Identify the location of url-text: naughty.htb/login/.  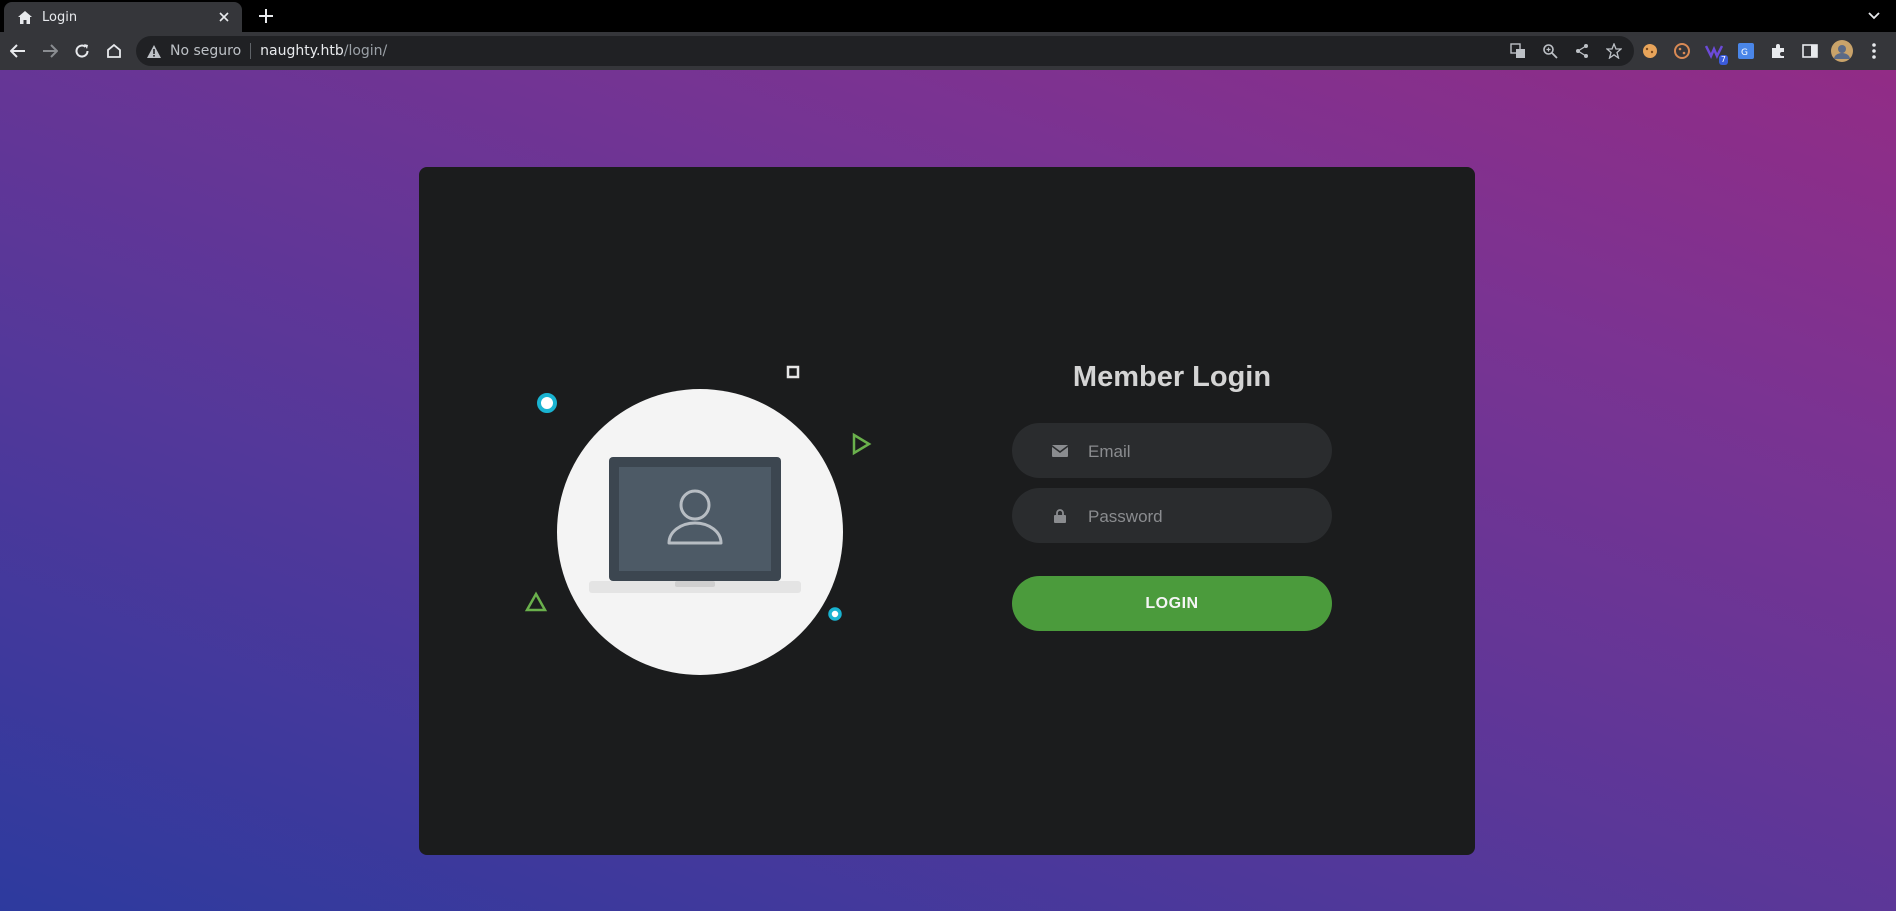
(323, 51).